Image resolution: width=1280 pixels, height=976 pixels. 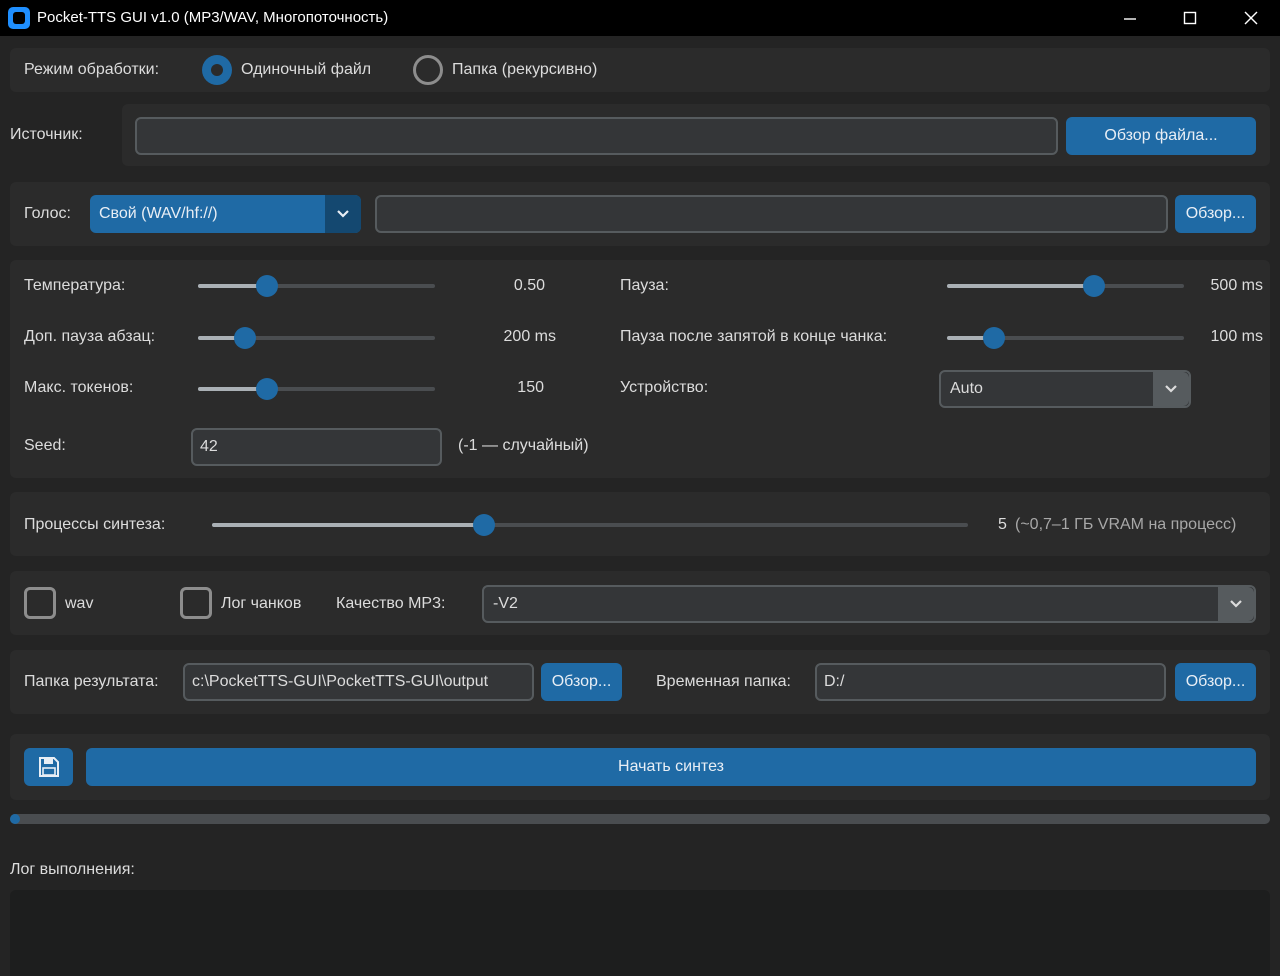 I want to click on output-folder-label: Папка результата:, so click(x=91, y=681).